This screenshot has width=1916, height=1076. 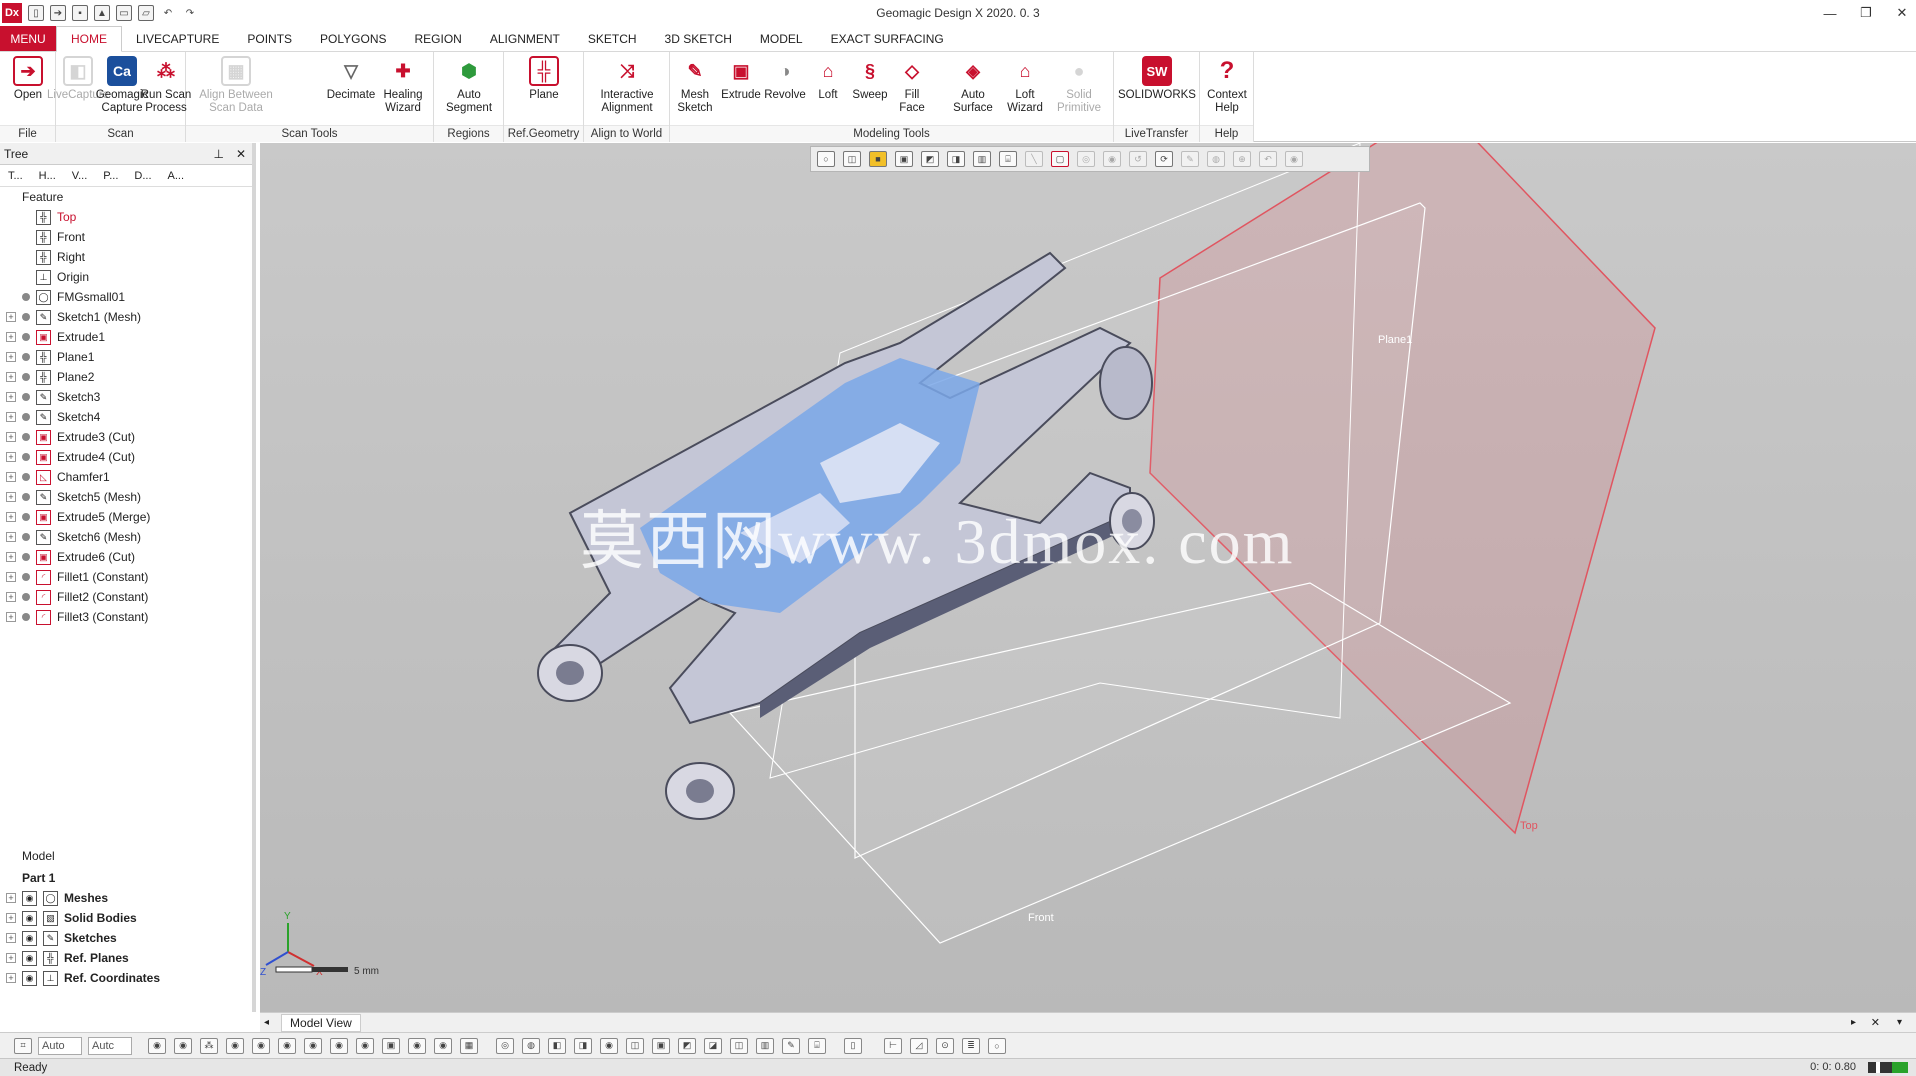 What do you see at coordinates (1216, 159) in the screenshot?
I see `flood-fill-icon: ◍` at bounding box center [1216, 159].